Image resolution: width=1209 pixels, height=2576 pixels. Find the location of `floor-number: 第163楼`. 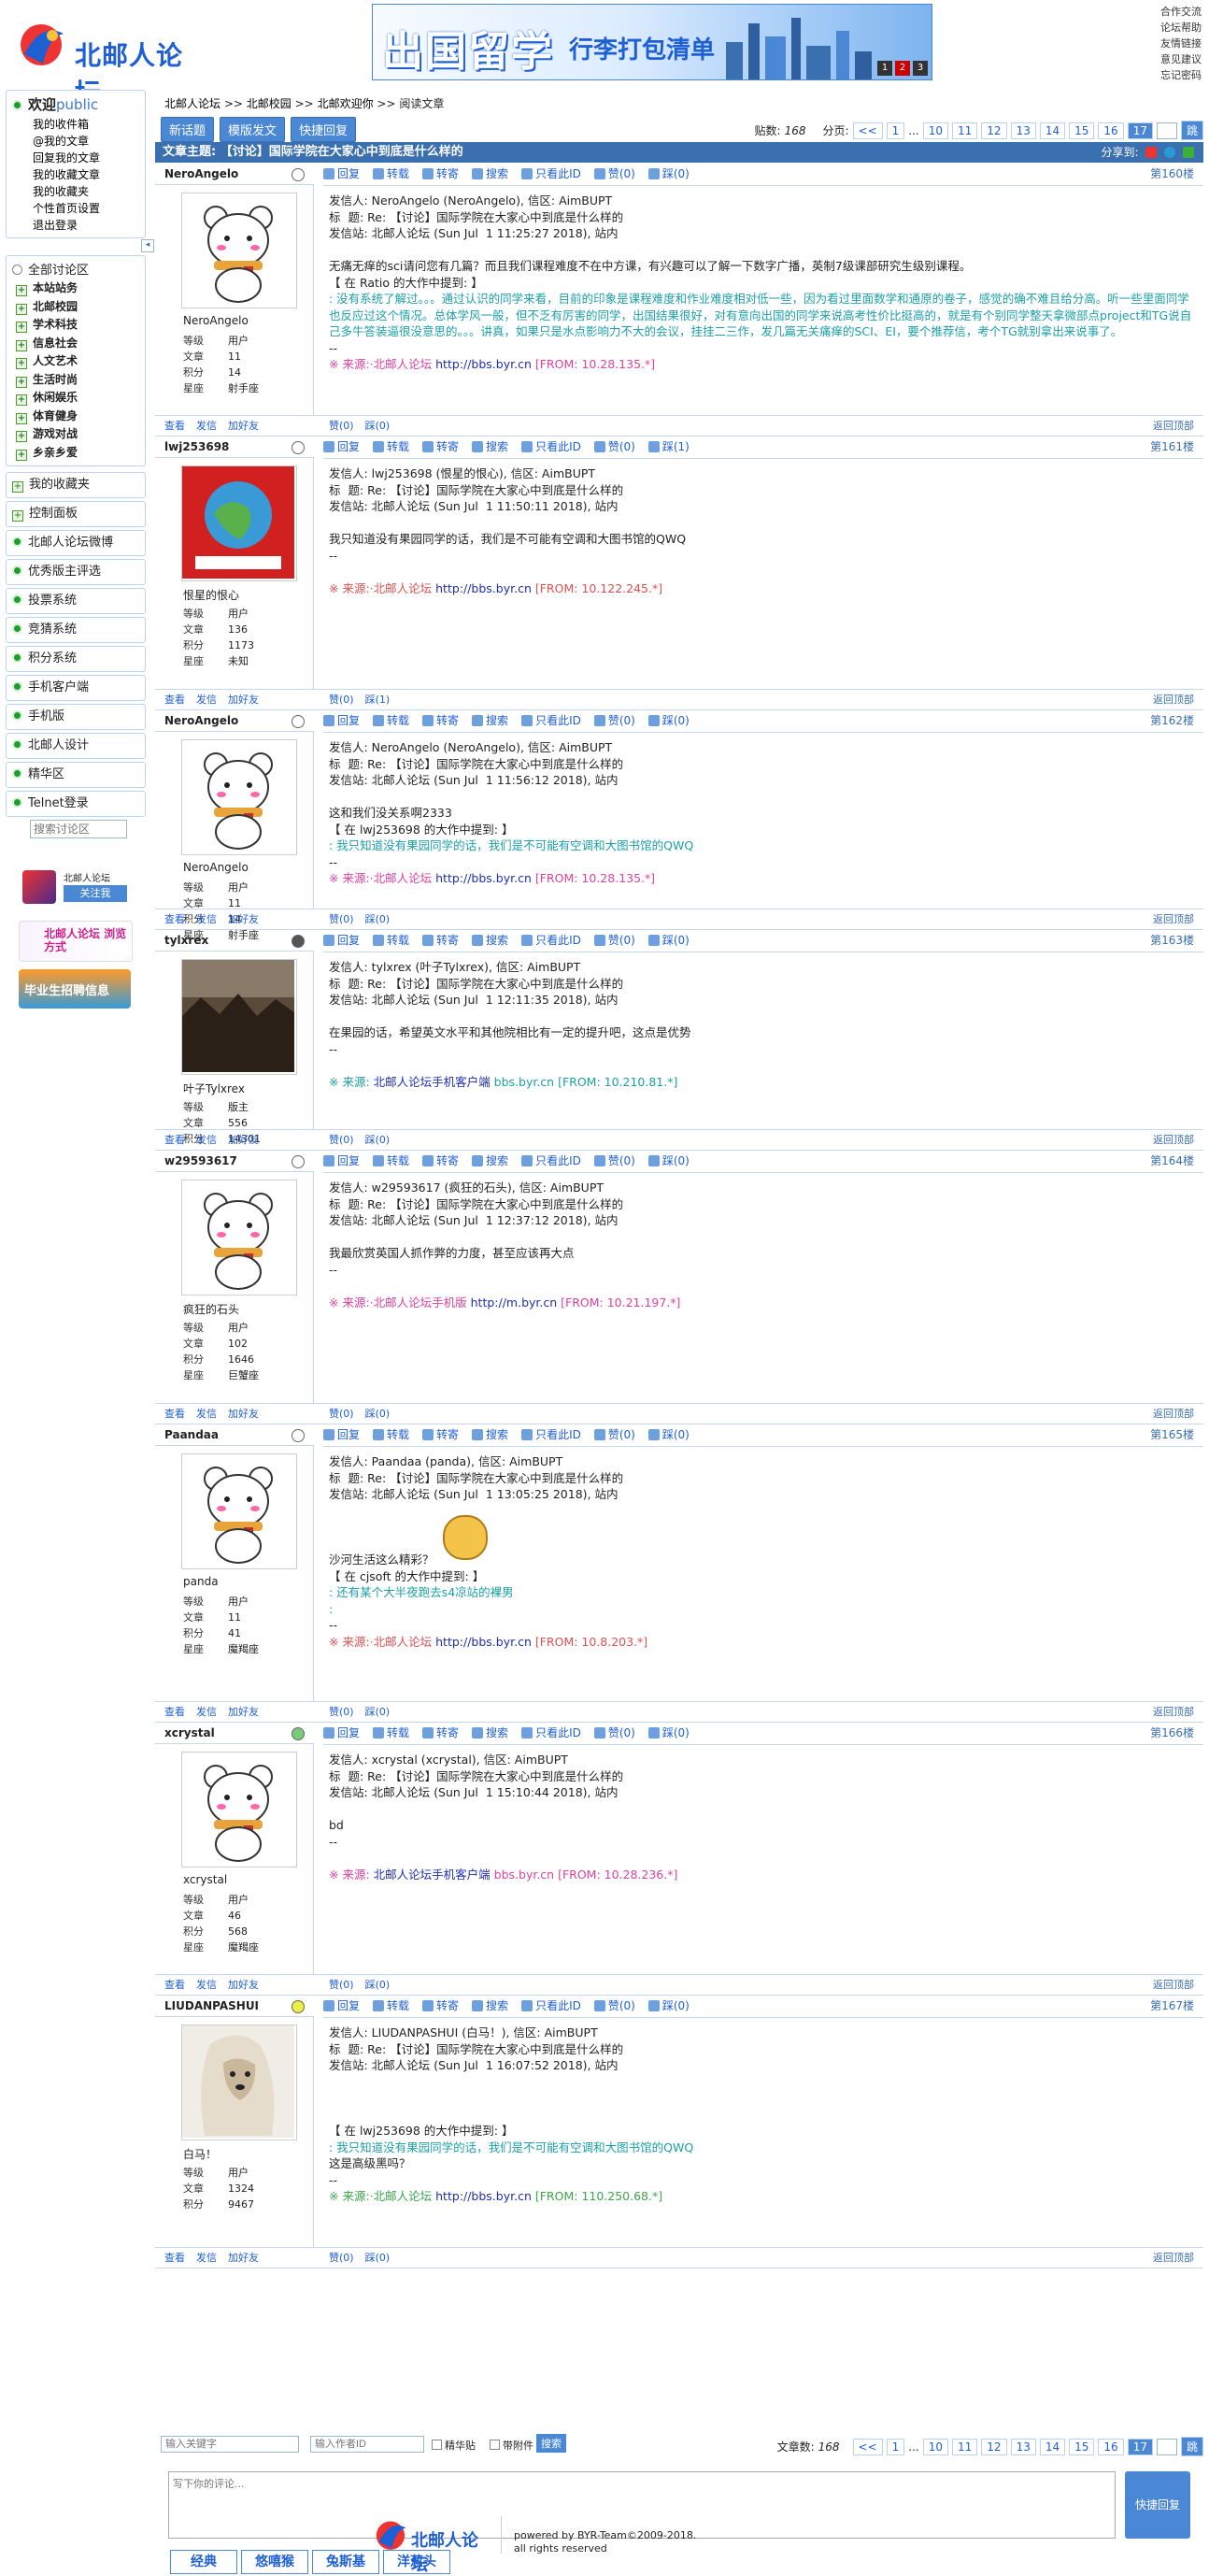

floor-number: 第163楼 is located at coordinates (1172, 940).